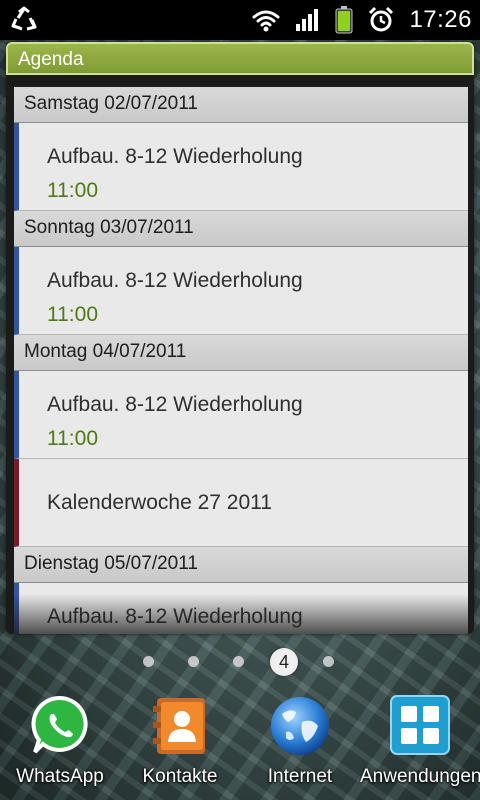 The width and height of the screenshot is (480, 800). I want to click on dock-label: WhatsApp, so click(60, 776).